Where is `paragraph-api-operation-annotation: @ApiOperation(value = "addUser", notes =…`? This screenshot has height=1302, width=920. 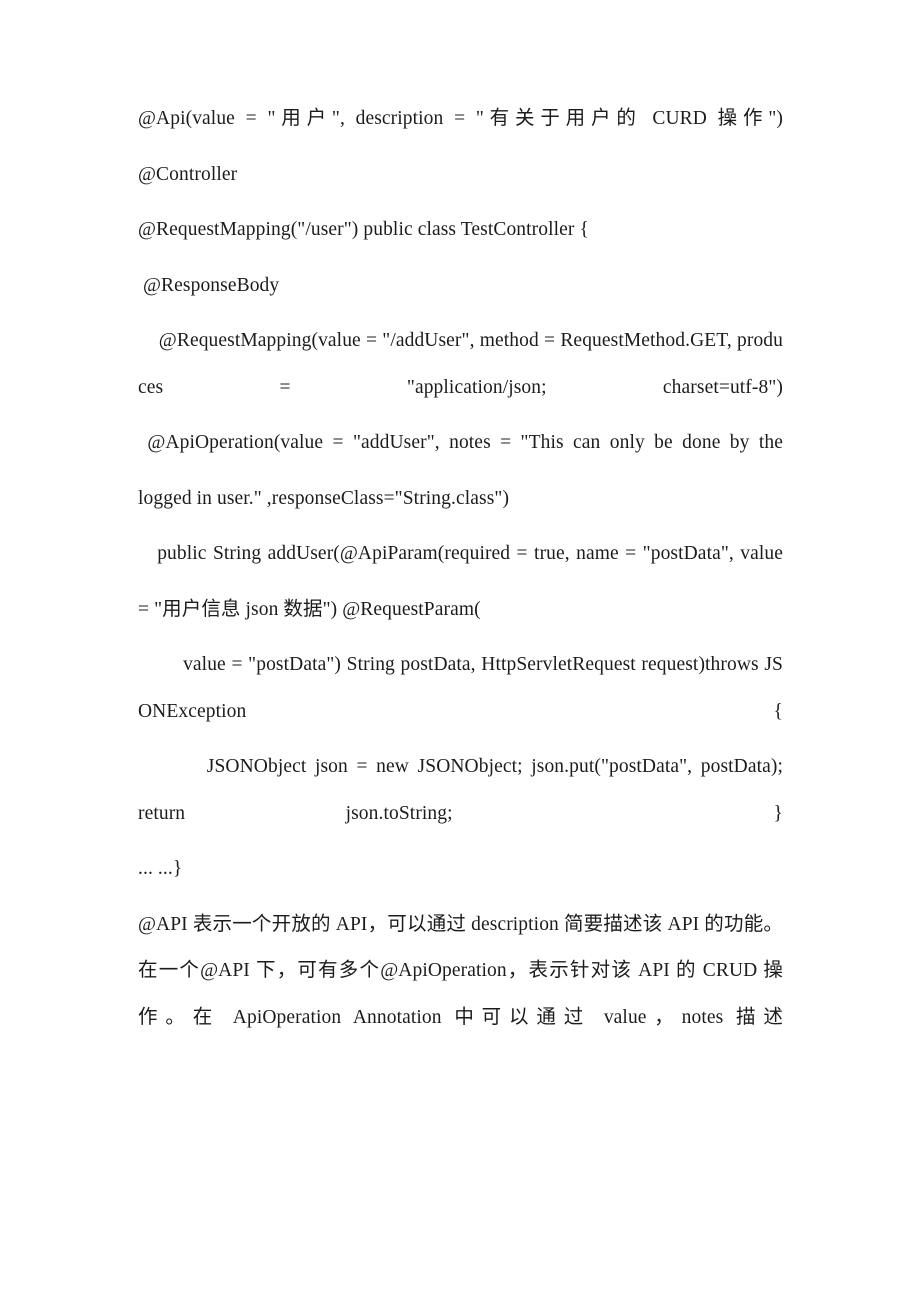 paragraph-api-operation-annotation: @ApiOperation(value = "addUser", notes =… is located at coordinates (460, 442).